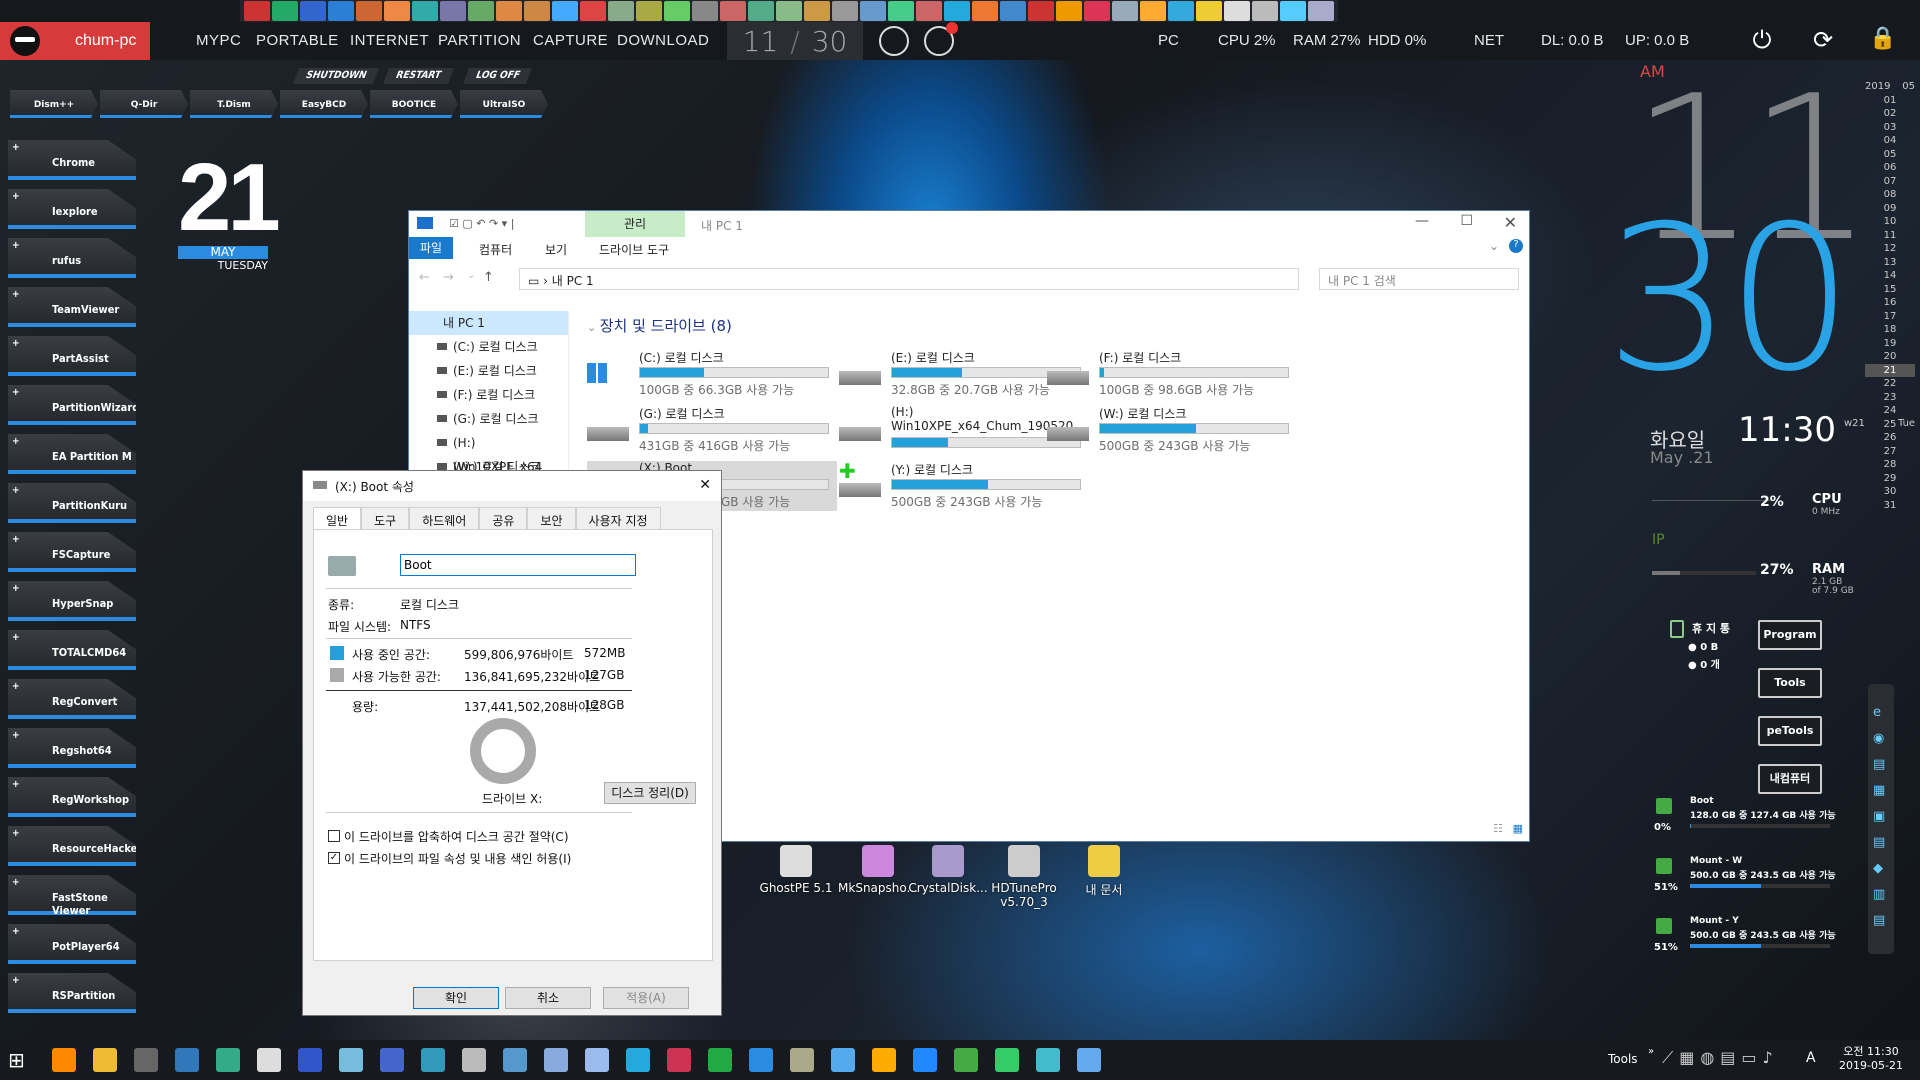 This screenshot has height=1080, width=1920. I want to click on petools-button: peTools, so click(1790, 731).